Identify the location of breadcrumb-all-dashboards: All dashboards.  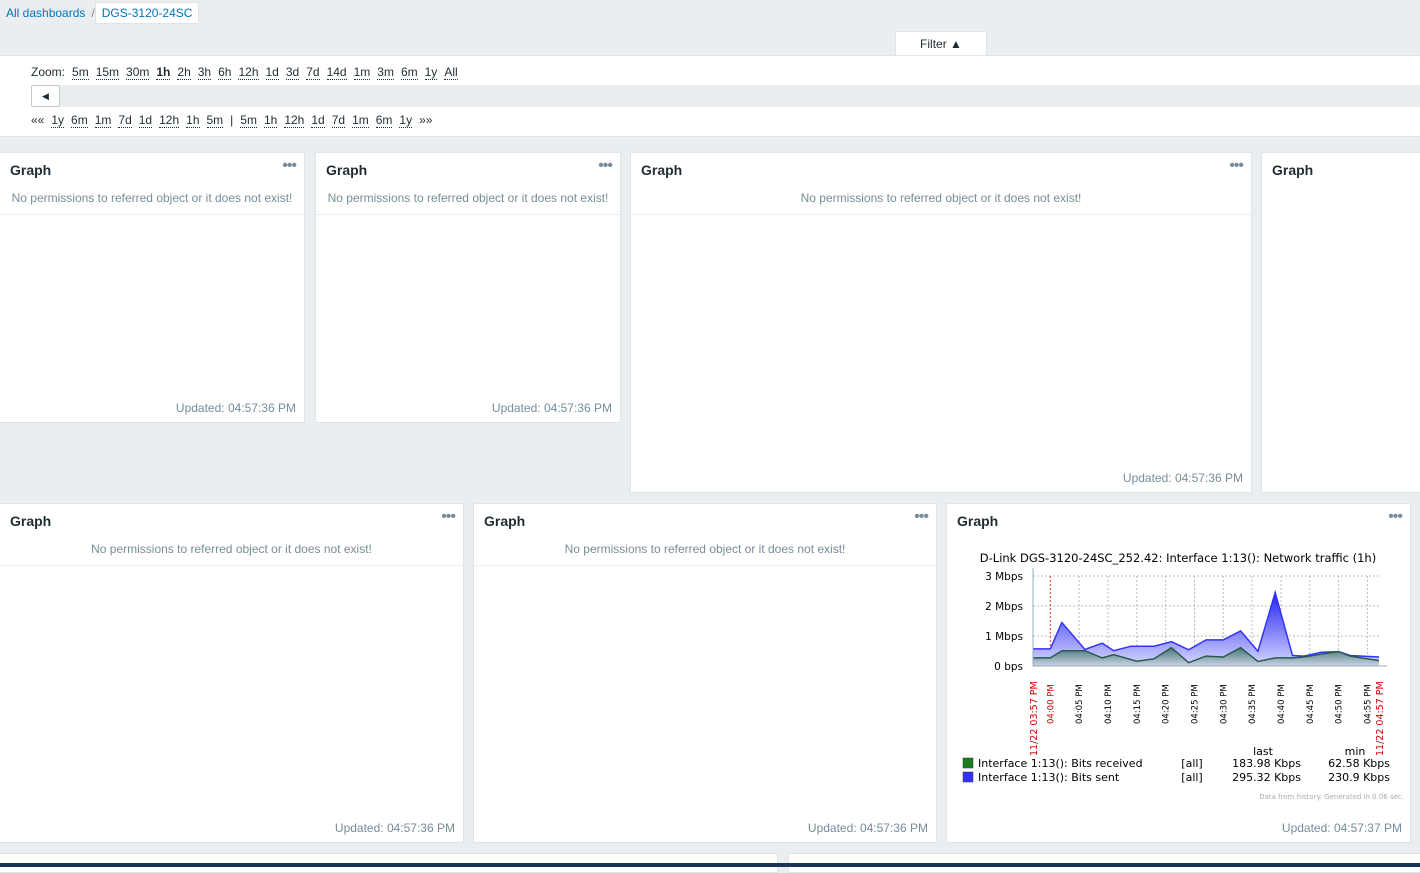
(45, 13).